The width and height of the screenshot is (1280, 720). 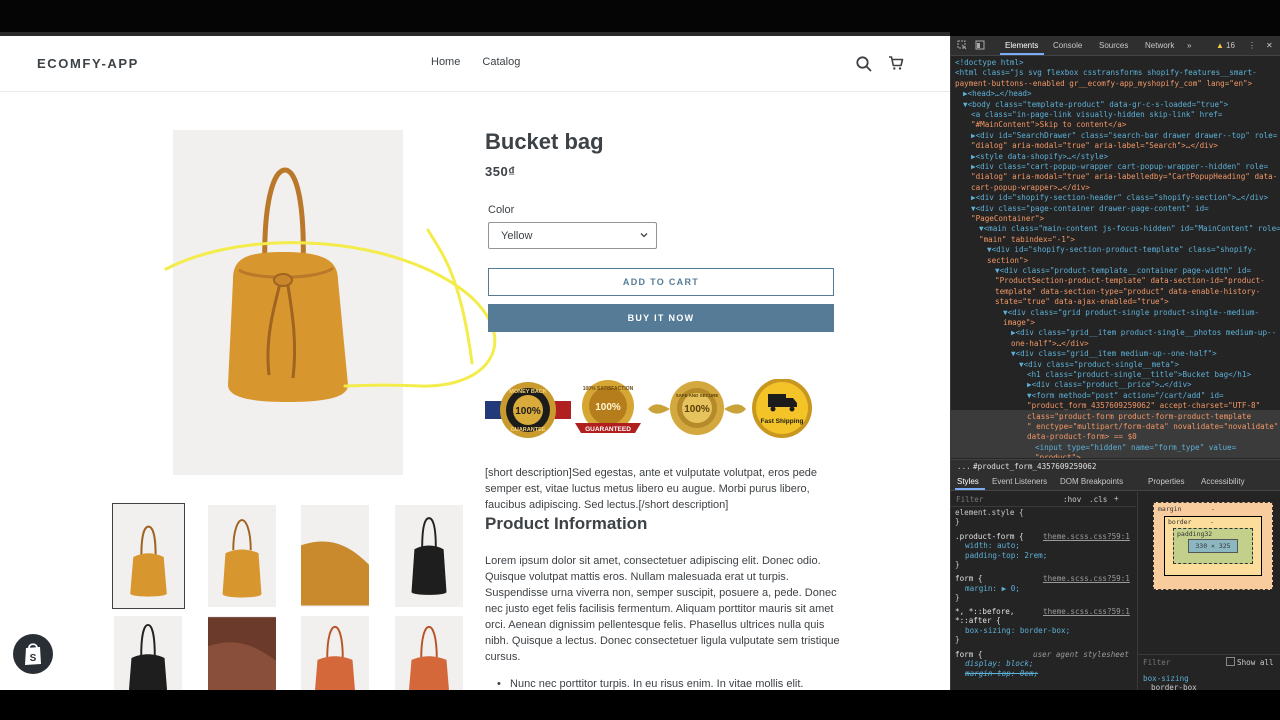 What do you see at coordinates (1072, 499) in the screenshot?
I see `hov-toggle: :hov` at bounding box center [1072, 499].